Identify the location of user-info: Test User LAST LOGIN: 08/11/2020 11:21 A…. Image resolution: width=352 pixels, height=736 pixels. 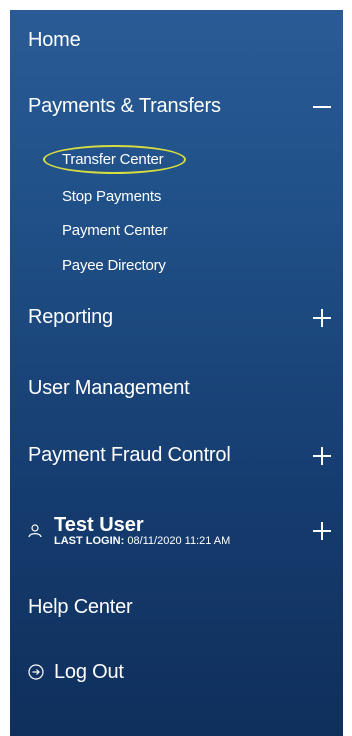
(142, 531).